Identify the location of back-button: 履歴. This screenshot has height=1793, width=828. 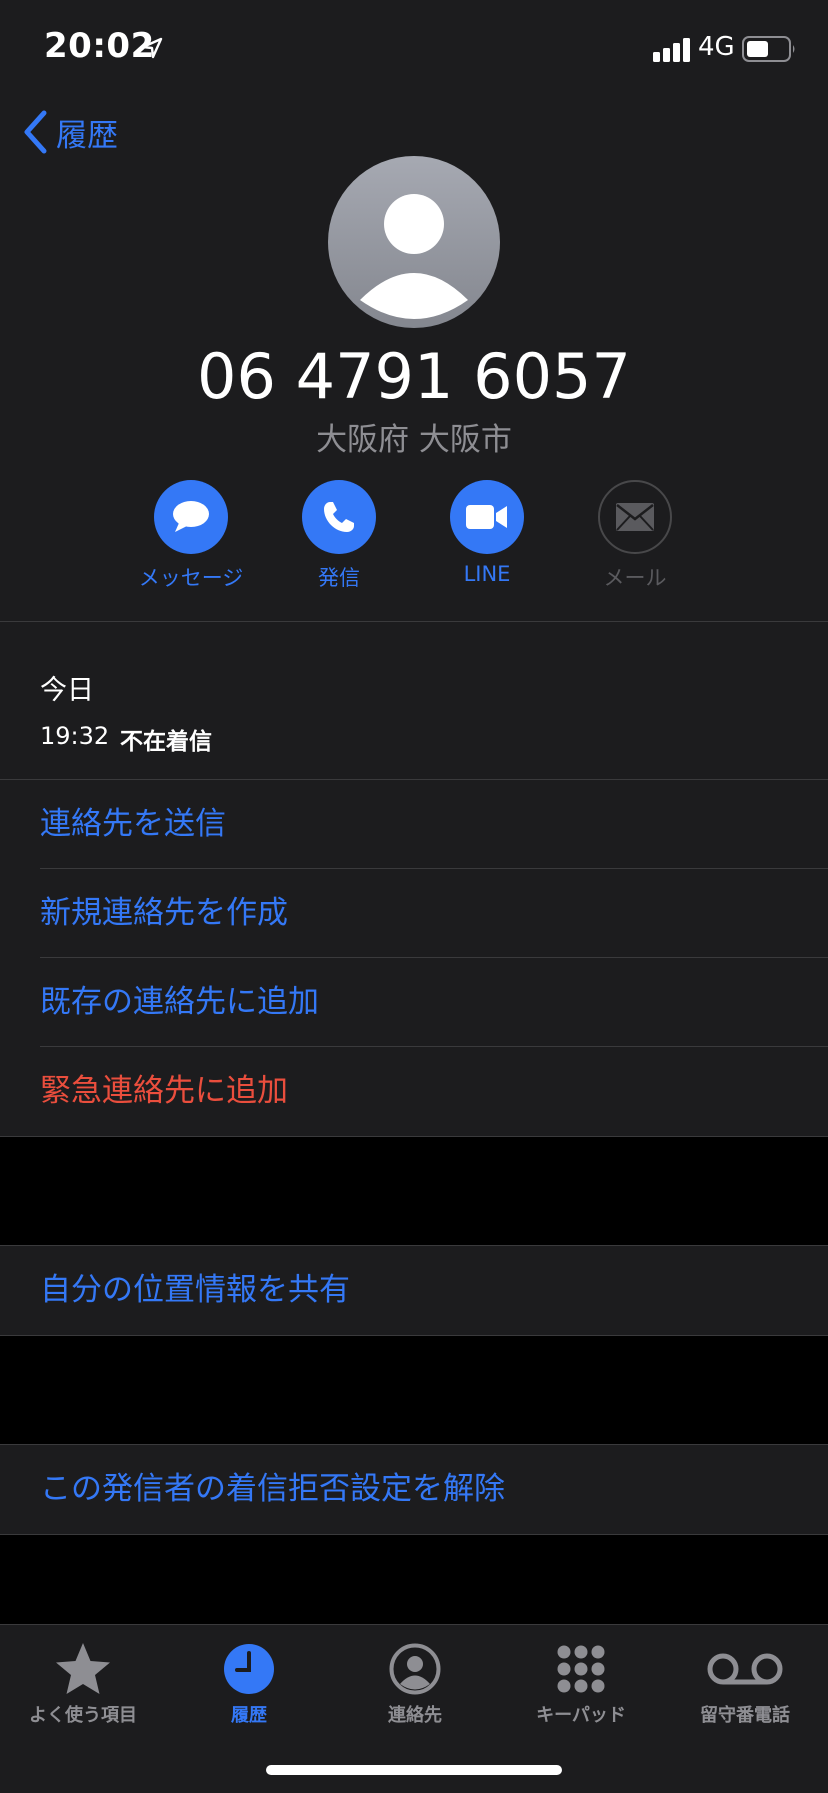
(70, 132).